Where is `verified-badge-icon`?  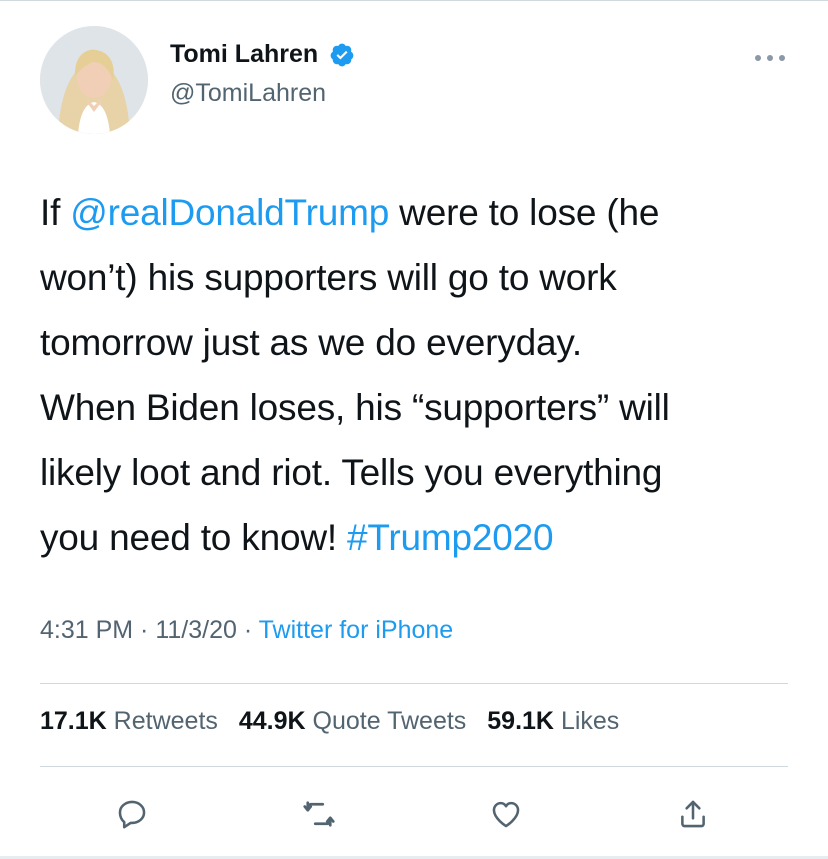 verified-badge-icon is located at coordinates (342, 55).